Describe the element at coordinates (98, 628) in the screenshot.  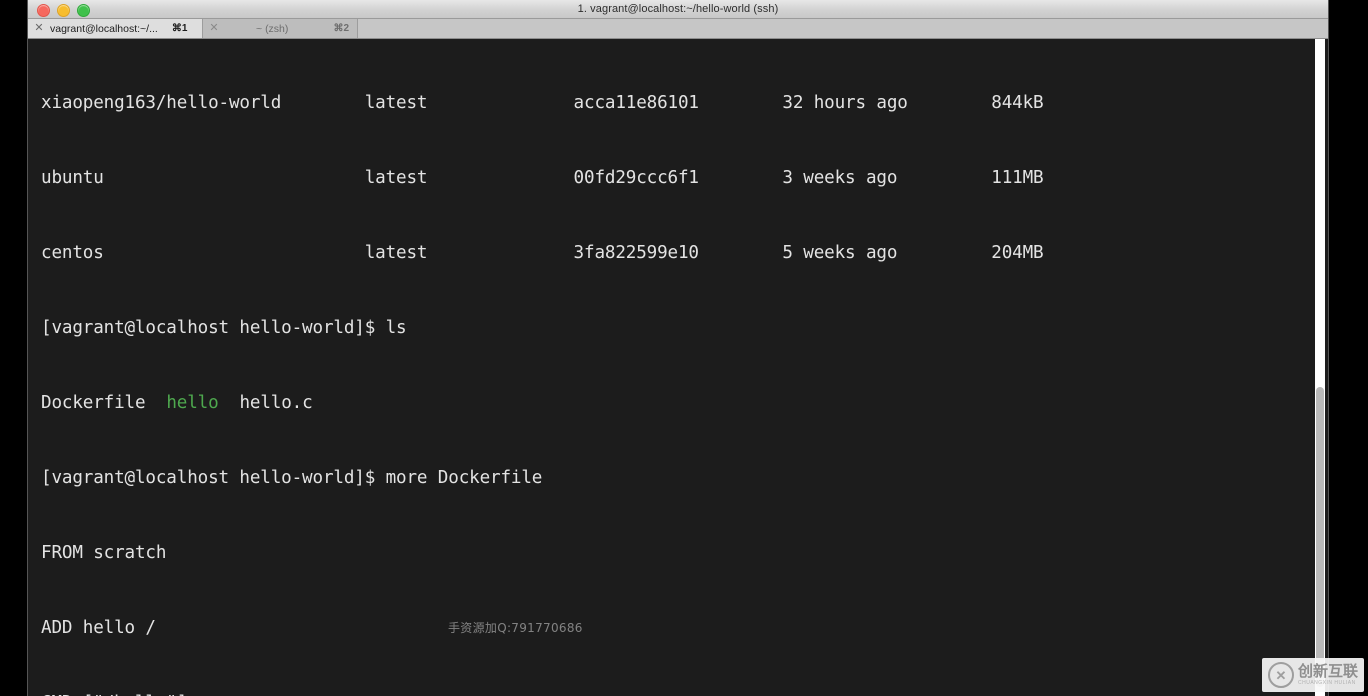
I see `terminal-line: ADD hello /` at that location.